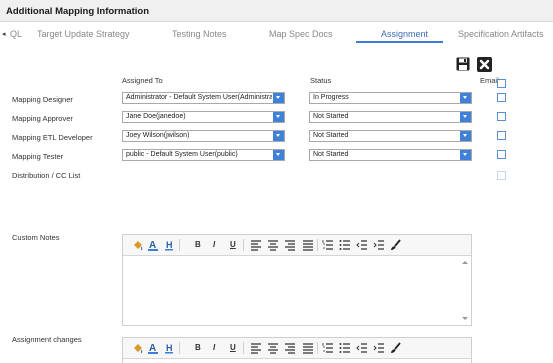 Image resolution: width=553 pixels, height=363 pixels. Describe the element at coordinates (83, 34) in the screenshot. I see `tab-target-update-strategy: Target Update Strategy` at that location.